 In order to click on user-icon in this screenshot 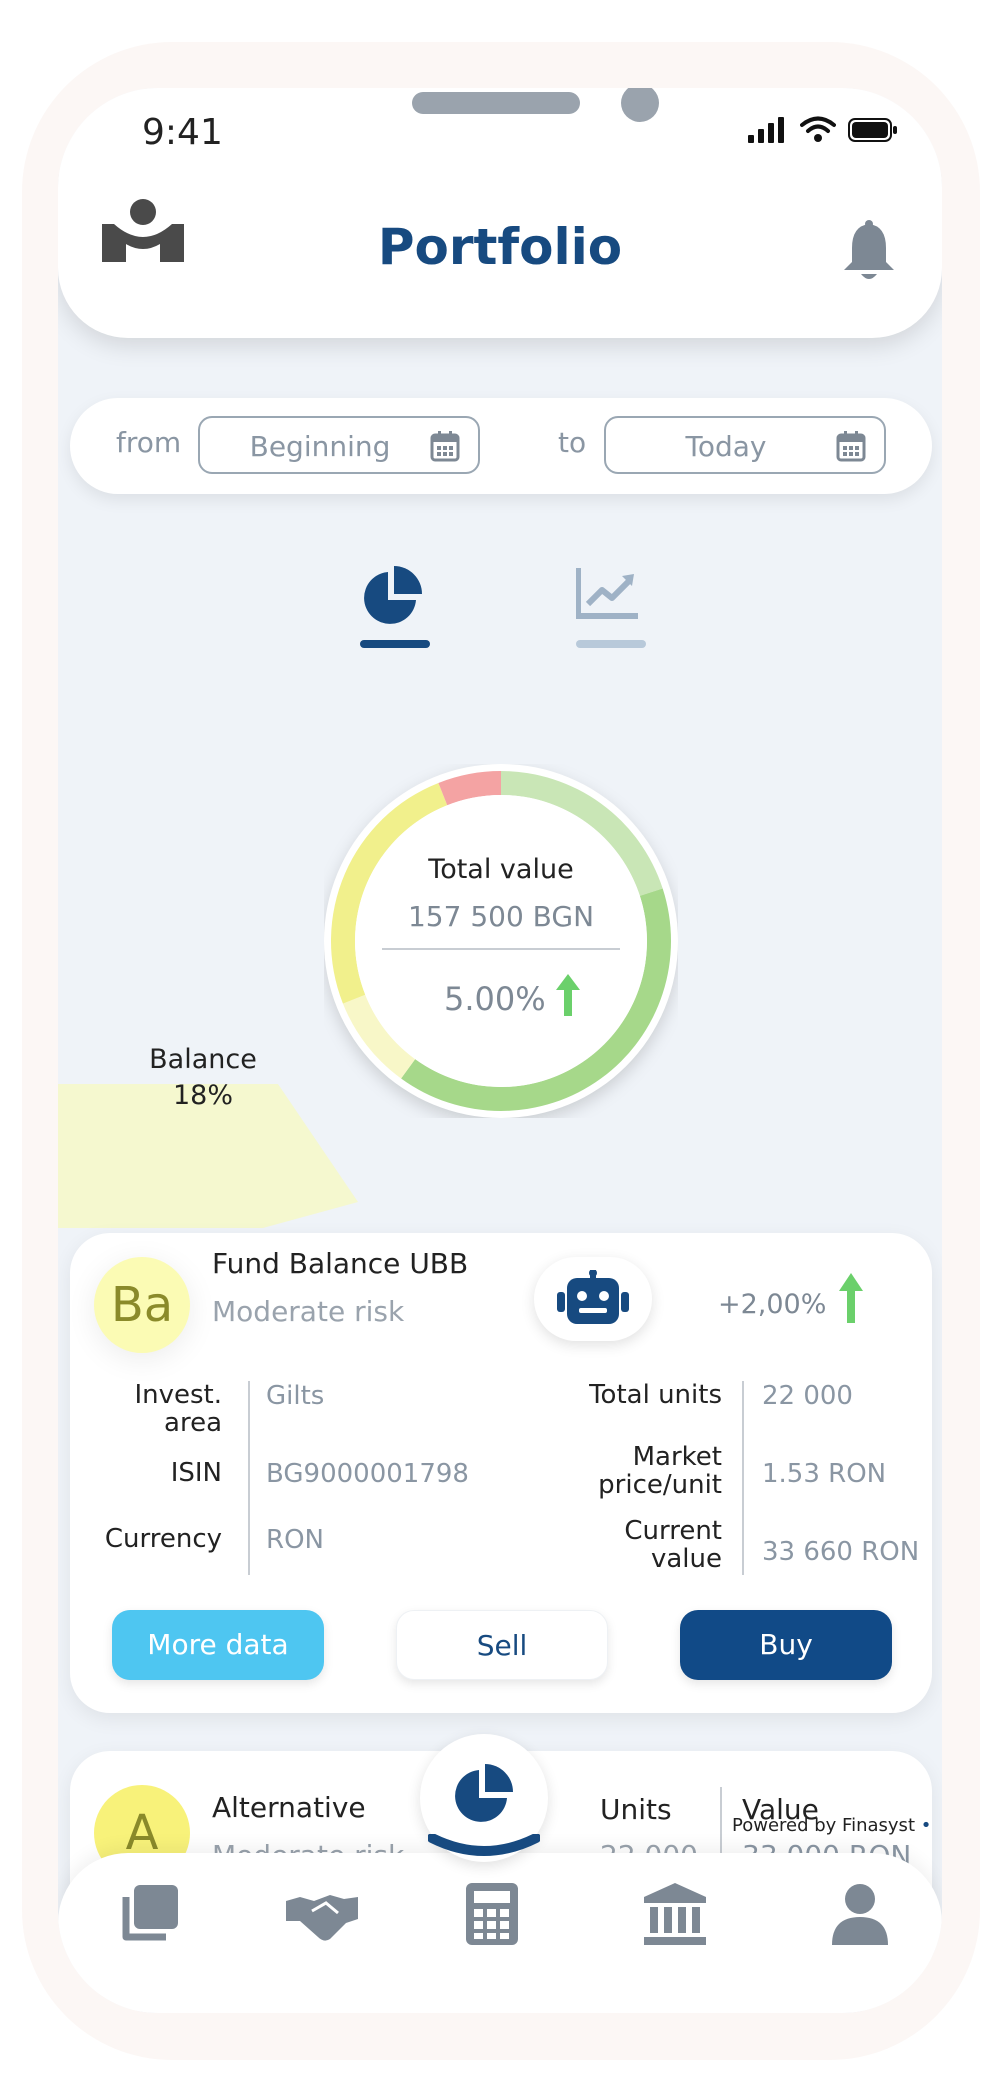, I will do `click(860, 1914)`.